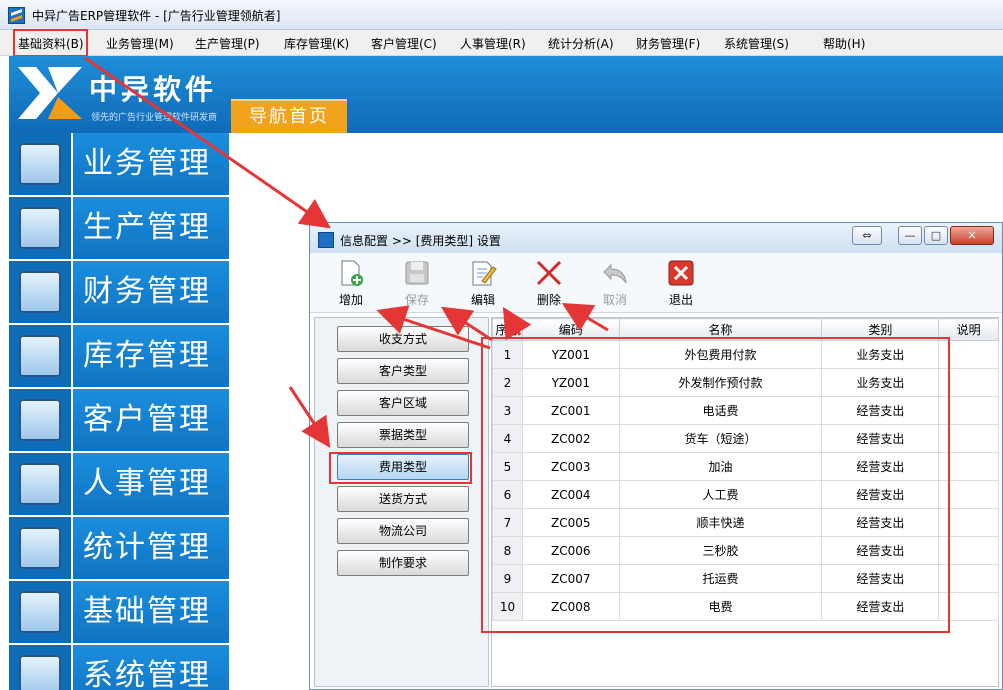 This screenshot has width=1003, height=690. I want to click on add-button: 增加, so click(351, 284).